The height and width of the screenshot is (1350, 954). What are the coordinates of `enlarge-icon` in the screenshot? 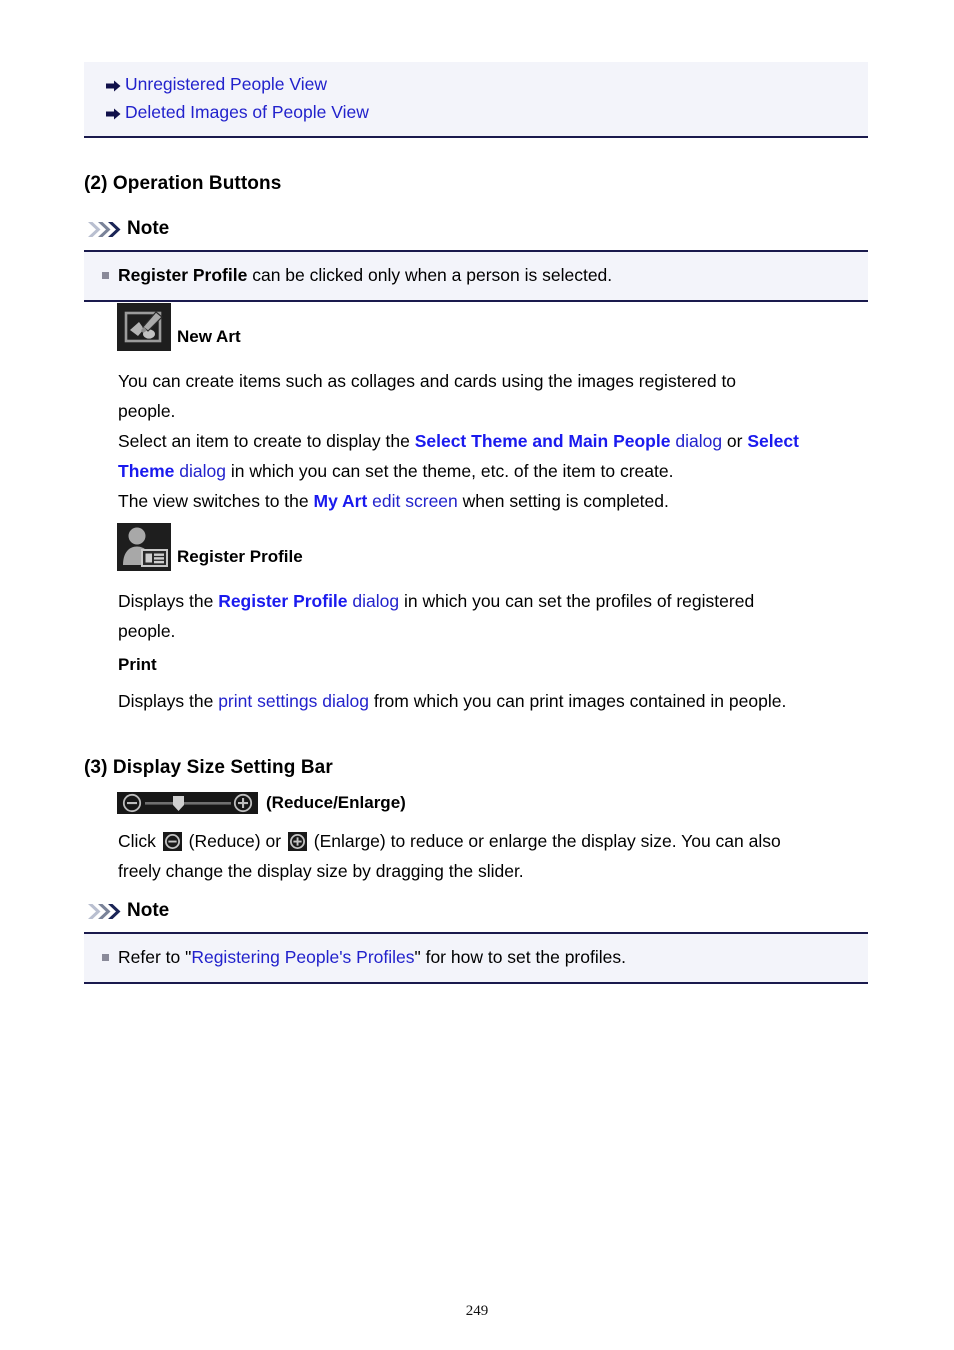 It's located at (297, 840).